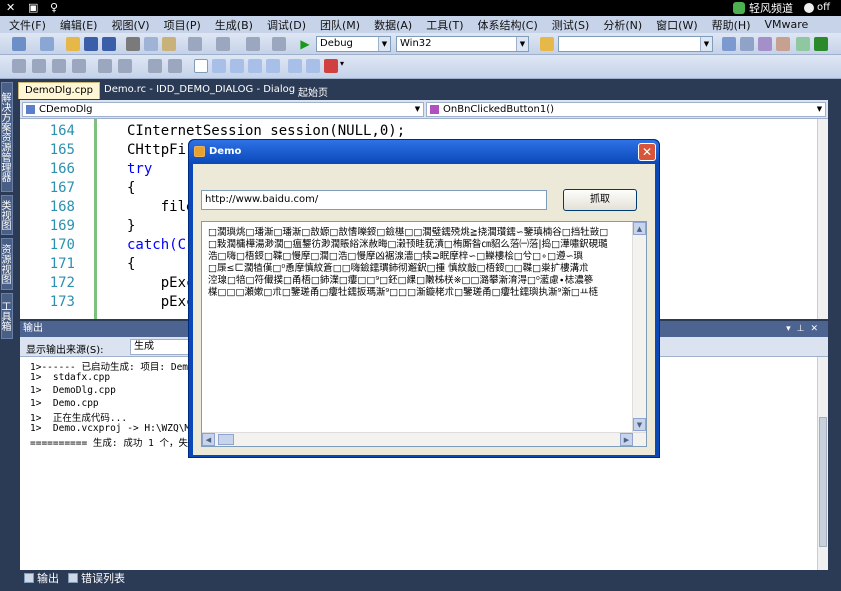 The width and height of the screenshot is (841, 591). I want to click on code-line: }, so click(131, 226).